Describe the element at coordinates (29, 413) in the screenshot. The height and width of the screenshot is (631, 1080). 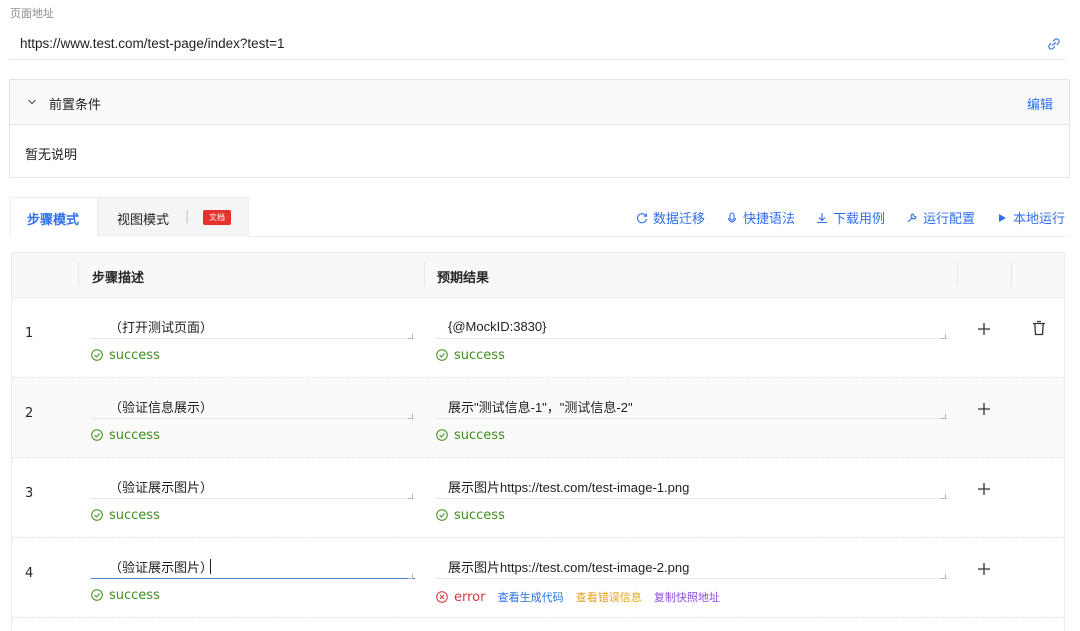
I see `row-index: 2` at that location.